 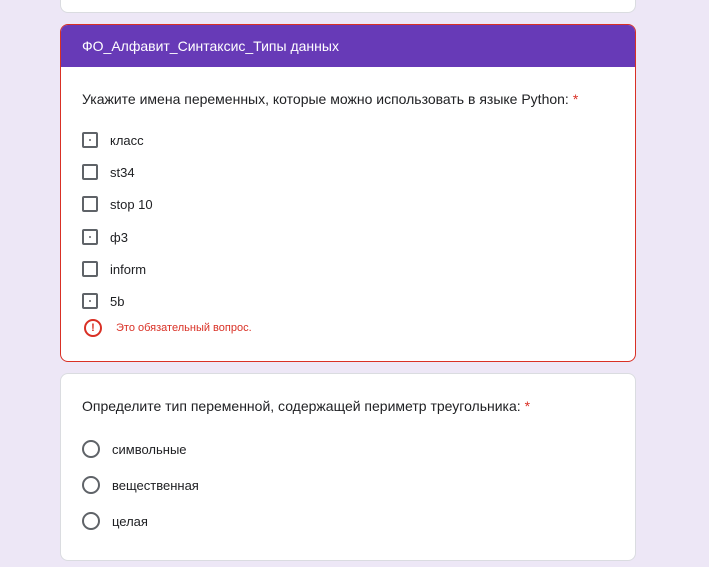 I want to click on error-text: Это обязательный вопрос., so click(x=184, y=328).